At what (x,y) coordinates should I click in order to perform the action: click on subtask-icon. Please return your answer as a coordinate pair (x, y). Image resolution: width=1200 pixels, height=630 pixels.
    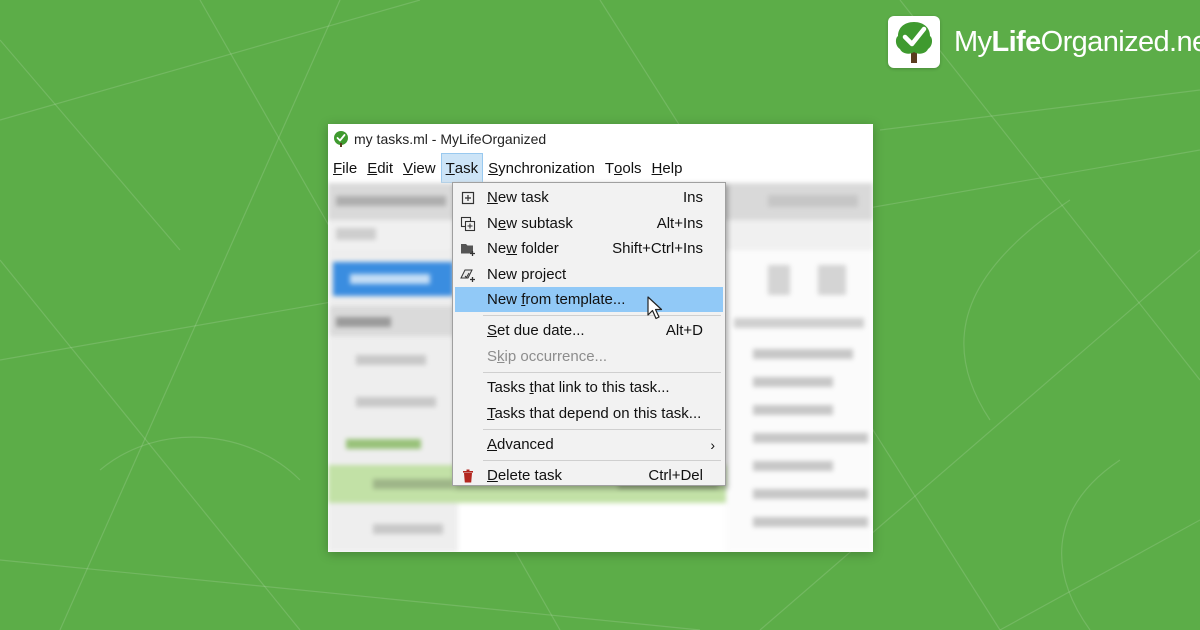
    Looking at the image, I should click on (468, 223).